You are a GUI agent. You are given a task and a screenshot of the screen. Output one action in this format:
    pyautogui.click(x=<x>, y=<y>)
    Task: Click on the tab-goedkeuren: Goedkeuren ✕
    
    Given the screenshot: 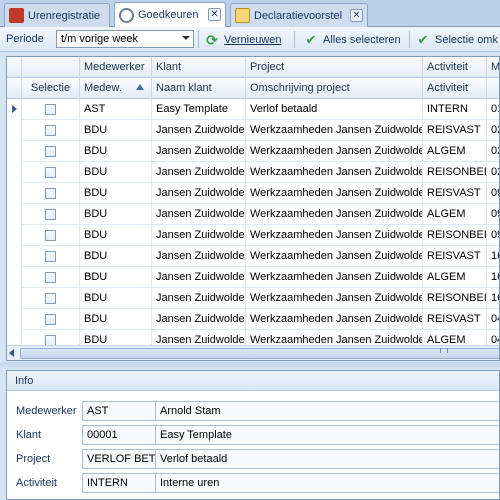 What is the action you would take?
    pyautogui.click(x=170, y=14)
    